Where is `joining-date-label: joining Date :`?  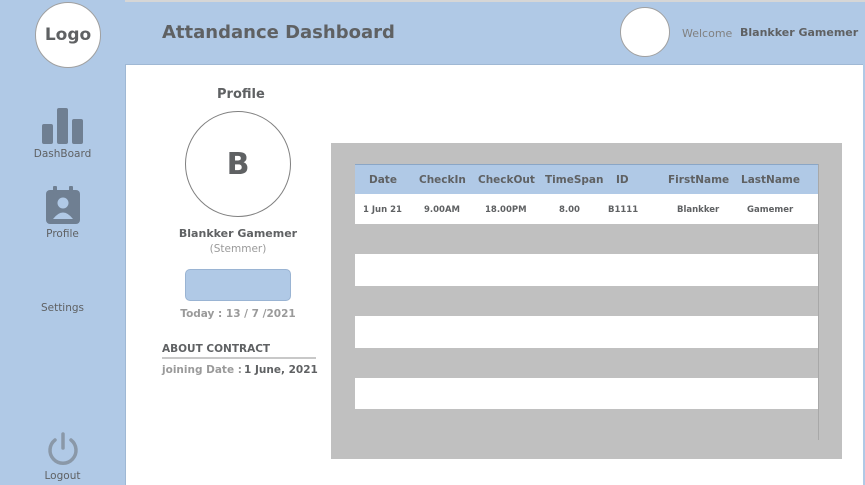 joining-date-label: joining Date : is located at coordinates (202, 370).